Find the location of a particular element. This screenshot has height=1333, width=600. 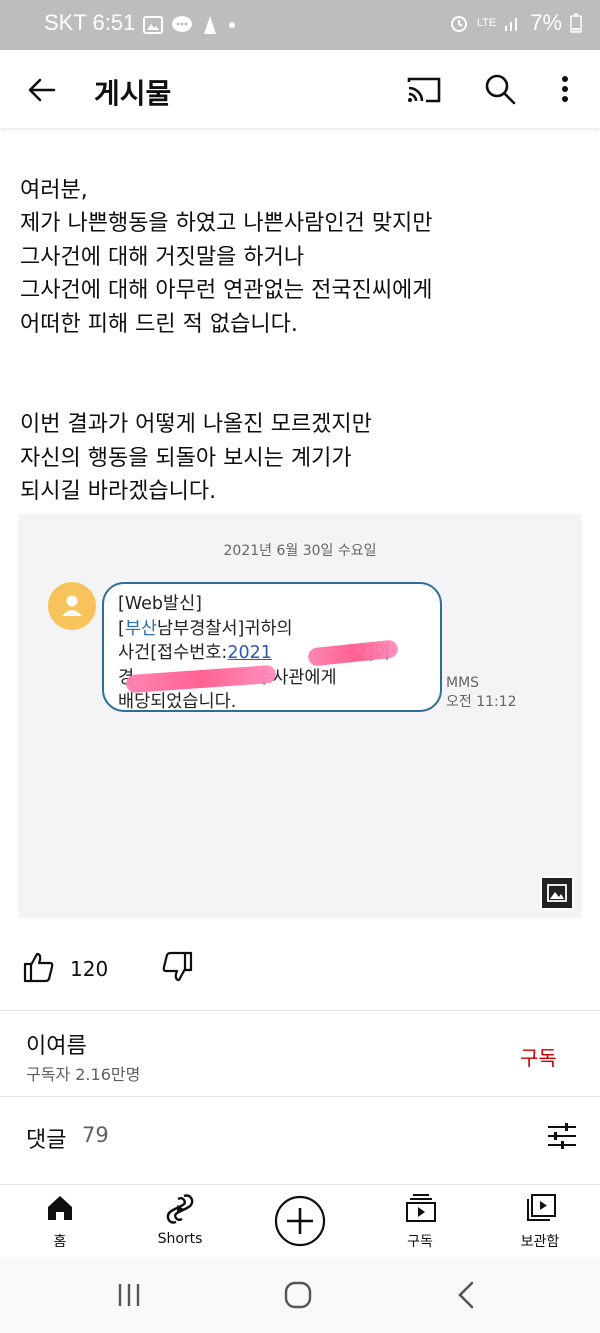

person-icon is located at coordinates (72, 605).